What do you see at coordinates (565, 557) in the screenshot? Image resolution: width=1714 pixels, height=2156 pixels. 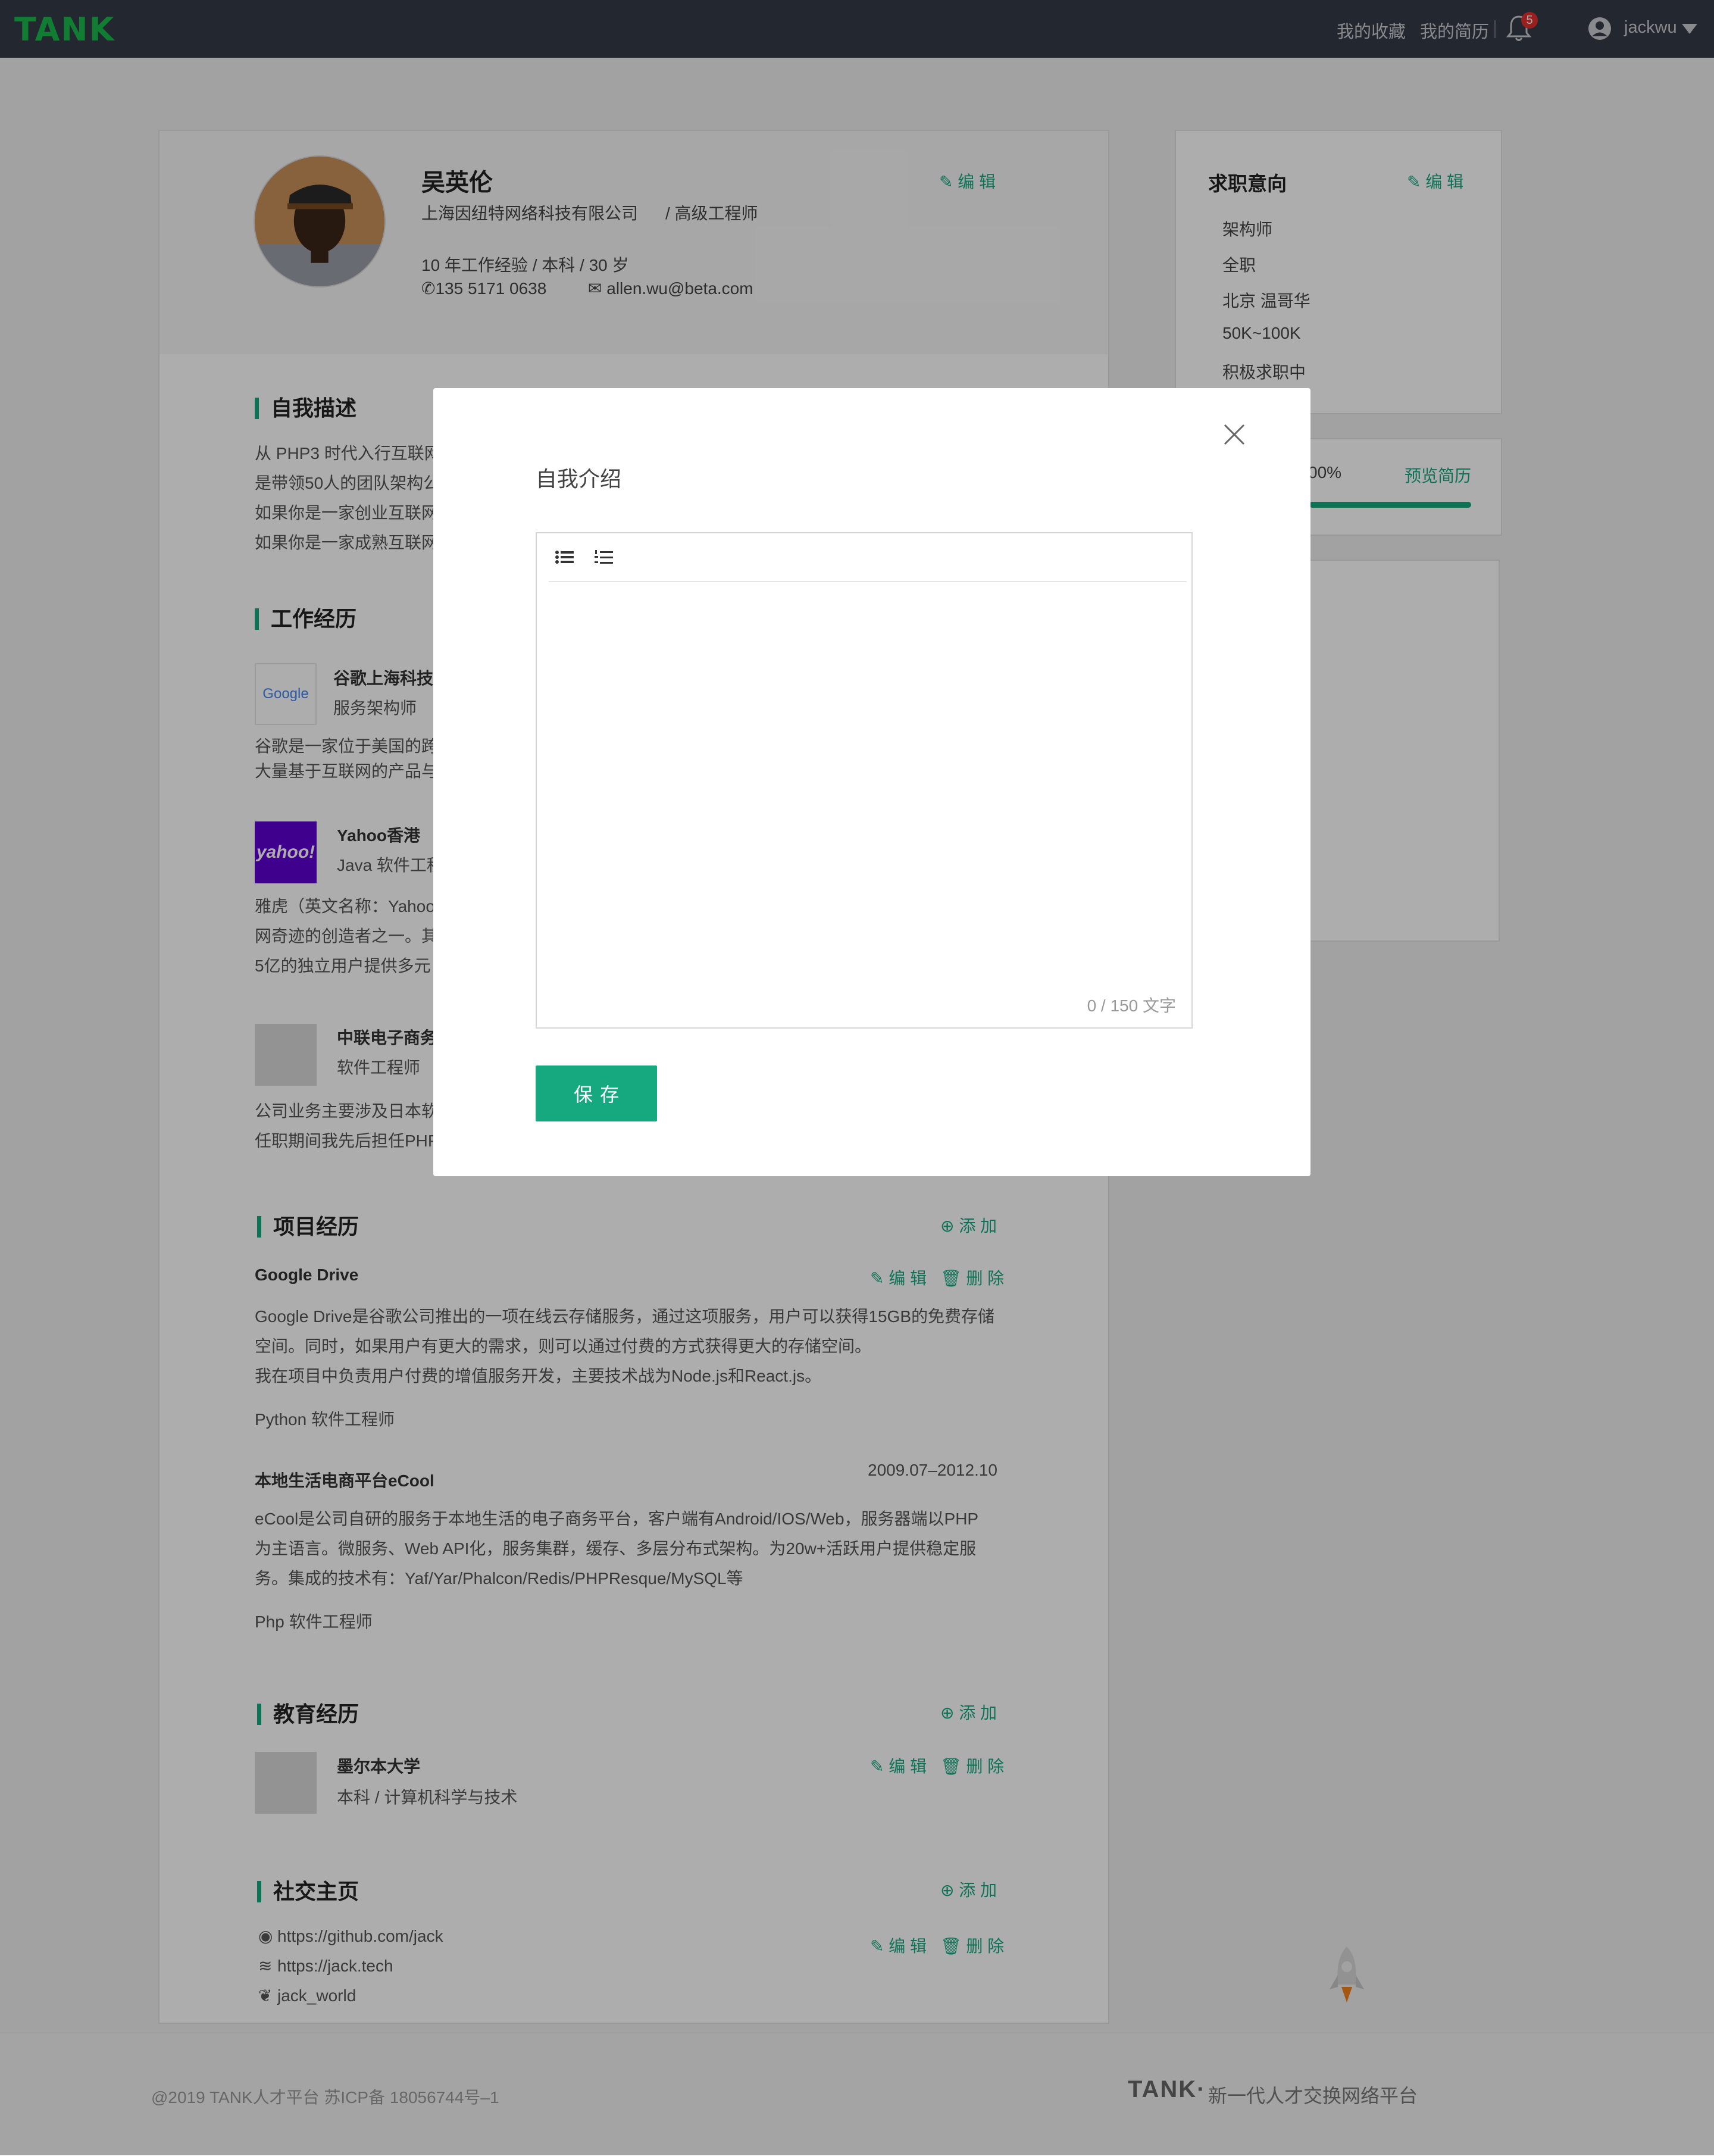 I see `bulleted-list-icon` at bounding box center [565, 557].